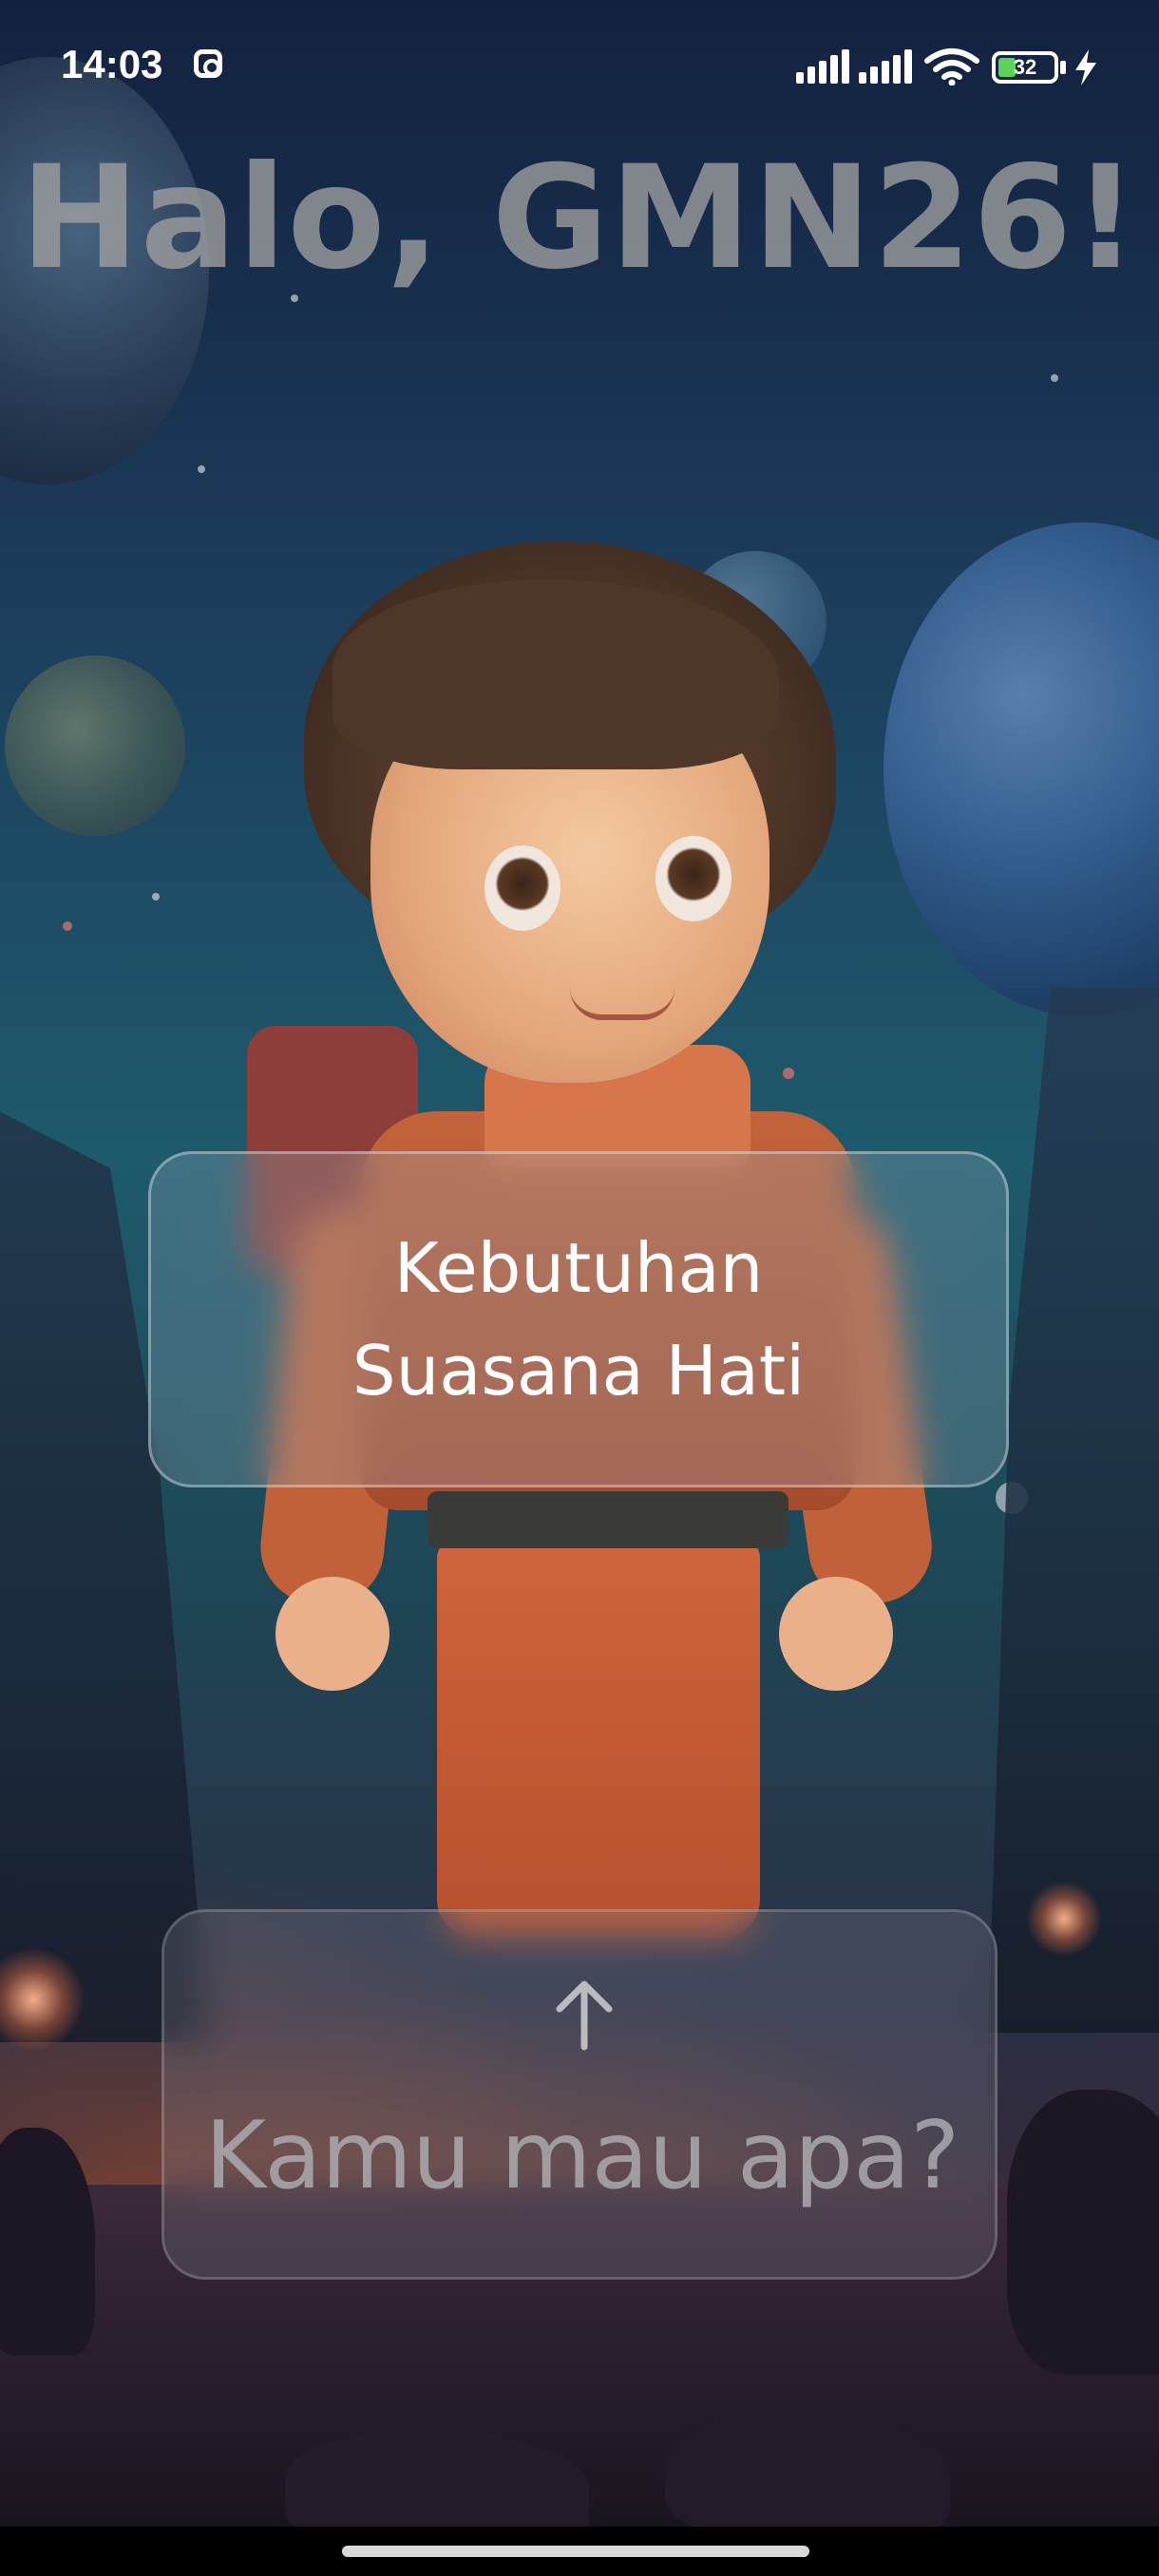 This screenshot has width=1159, height=2576. Describe the element at coordinates (1073, 1510) in the screenshot. I see `background-cliff` at that location.